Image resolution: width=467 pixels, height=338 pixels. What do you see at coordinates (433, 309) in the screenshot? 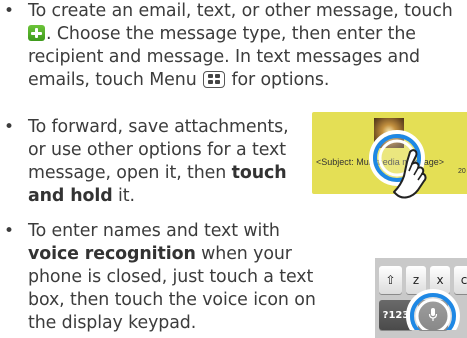
I see `touch-highlight-ring` at bounding box center [433, 309].